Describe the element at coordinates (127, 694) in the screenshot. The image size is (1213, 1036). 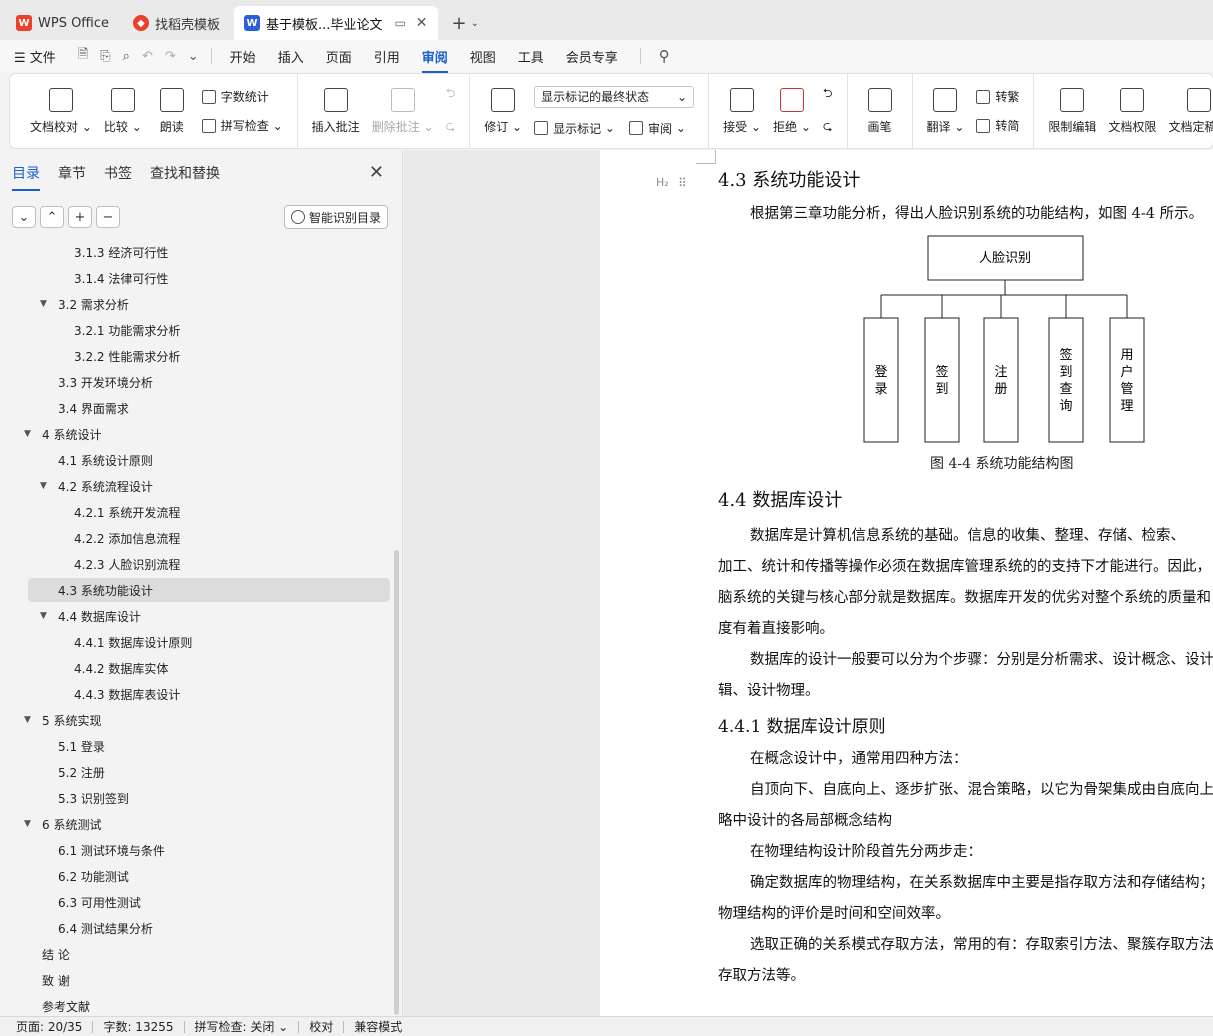
I see `toc-item: 4.4.3 数据库表设计` at that location.